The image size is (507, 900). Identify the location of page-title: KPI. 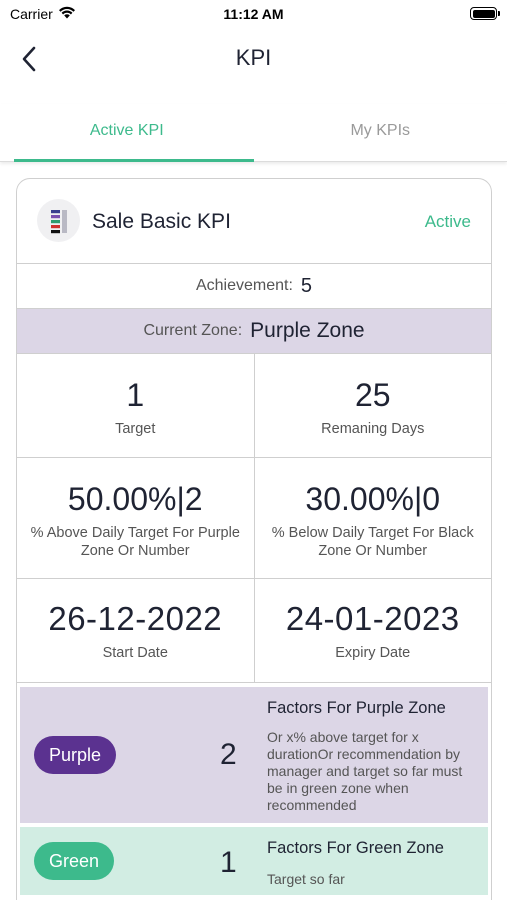
(253, 57).